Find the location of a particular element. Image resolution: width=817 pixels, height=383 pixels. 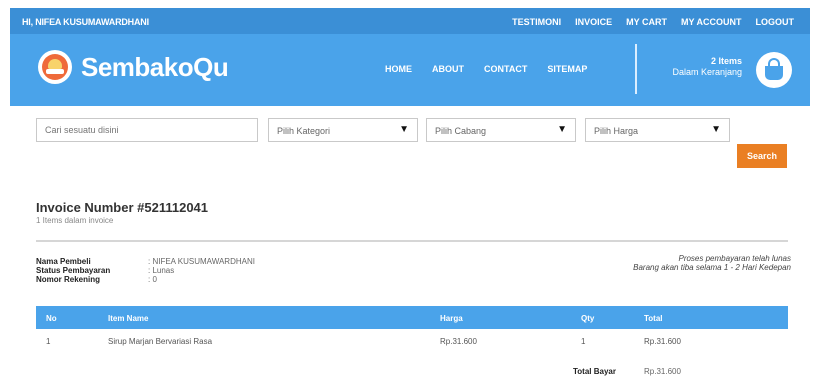

cart-count: 2 Items is located at coordinates (726, 61).